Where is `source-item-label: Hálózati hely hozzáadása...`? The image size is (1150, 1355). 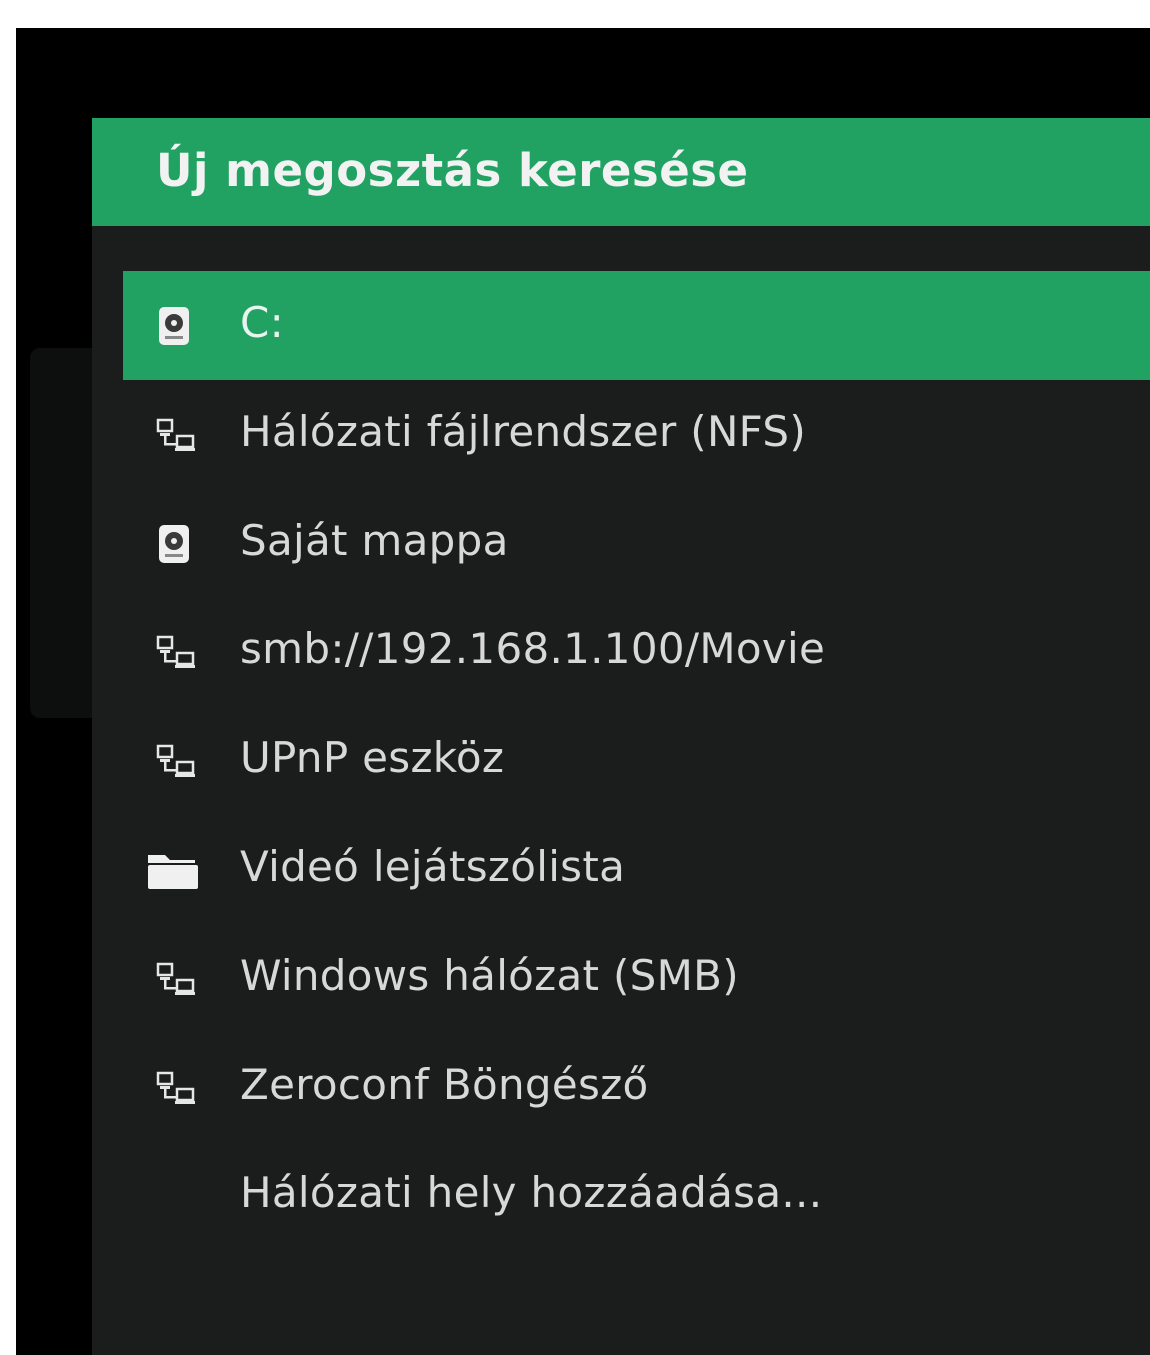
source-item-label: Hálózati hely hozzáadása... is located at coordinates (531, 1193).